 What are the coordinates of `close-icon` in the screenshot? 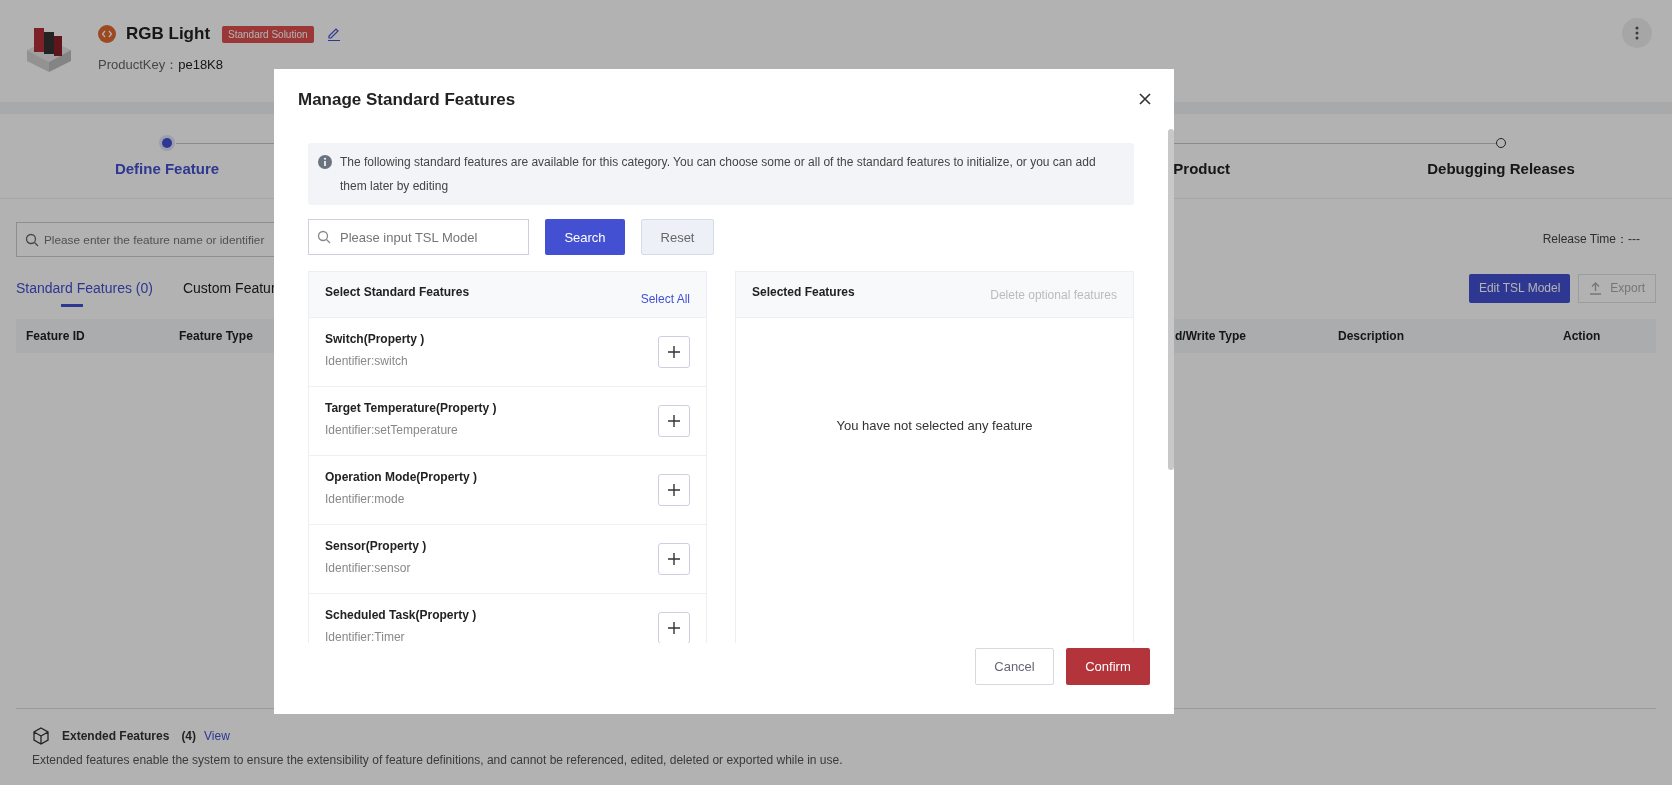 It's located at (1145, 99).